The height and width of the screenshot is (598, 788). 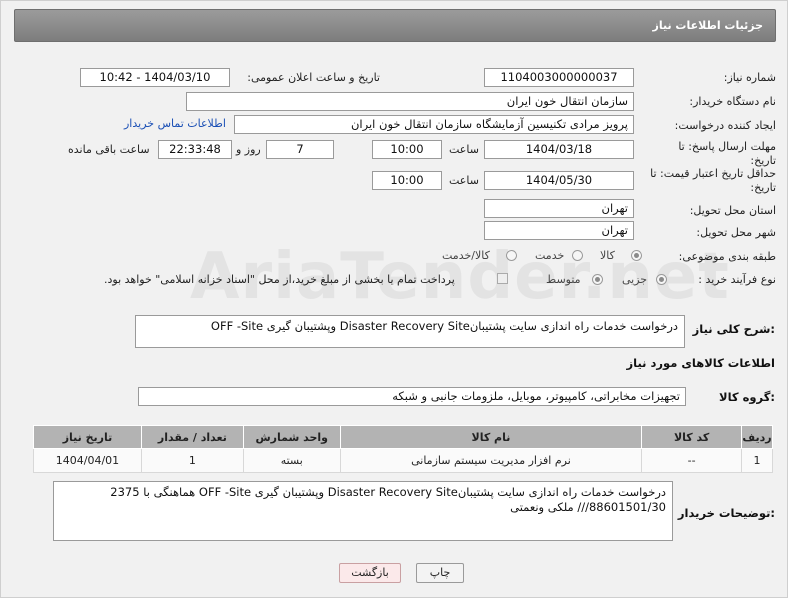 I want to click on reply-deadline-label: مهلت ارسال پاسخ: تا تاریخ:, so click(x=727, y=153).